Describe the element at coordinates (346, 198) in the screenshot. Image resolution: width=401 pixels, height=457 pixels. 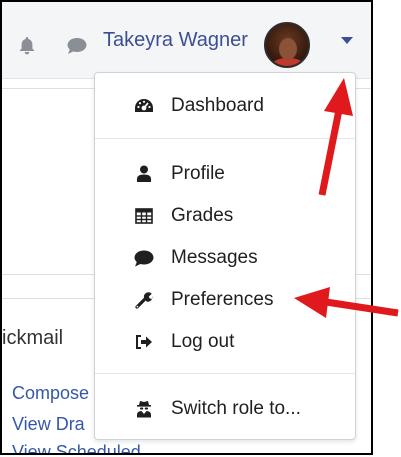
I see `annotation-arrows` at that location.